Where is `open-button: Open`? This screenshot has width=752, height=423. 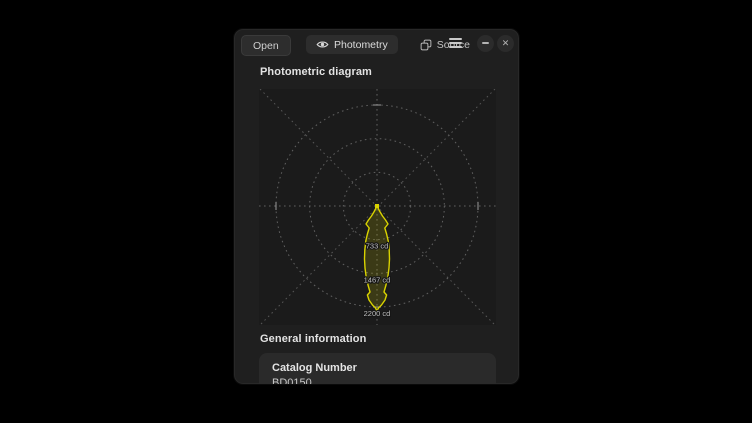 open-button: Open is located at coordinates (266, 45).